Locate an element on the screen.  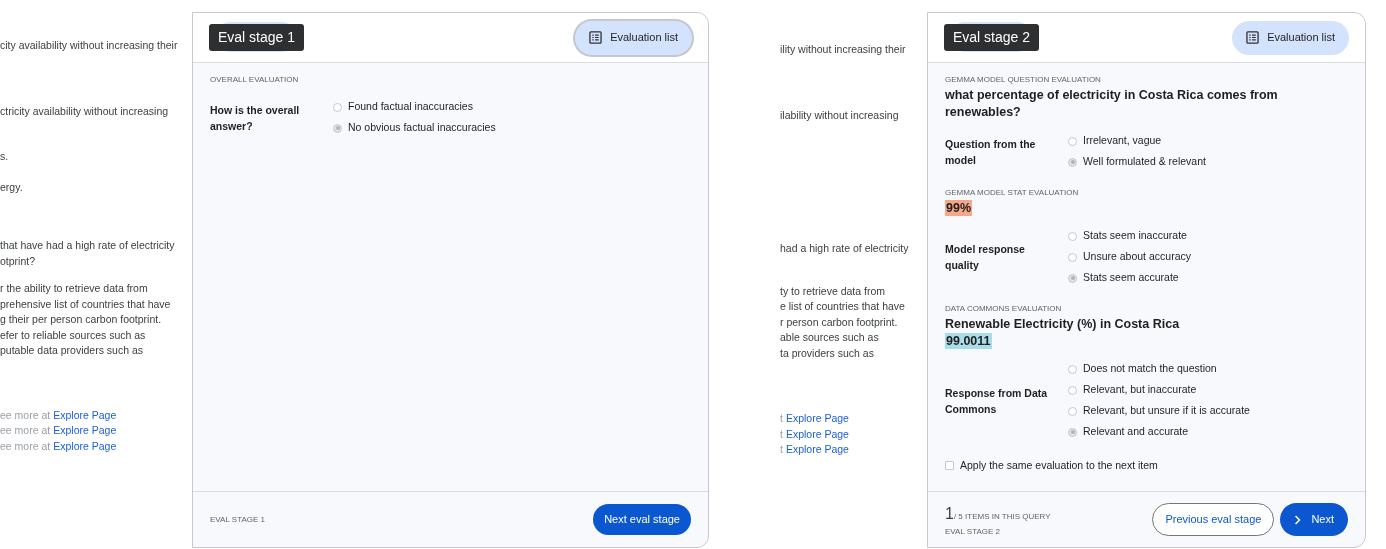
context-text: r person carbon footprint. is located at coordinates (839, 322).